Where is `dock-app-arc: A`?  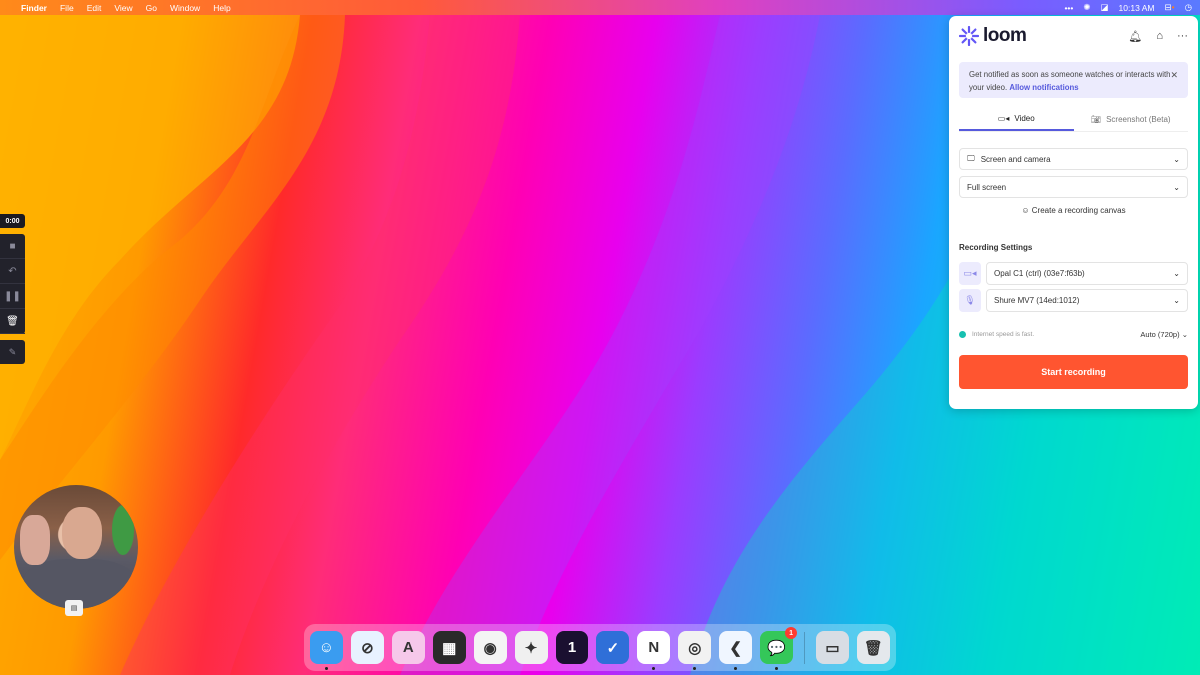
dock-app-arc: A is located at coordinates (408, 647).